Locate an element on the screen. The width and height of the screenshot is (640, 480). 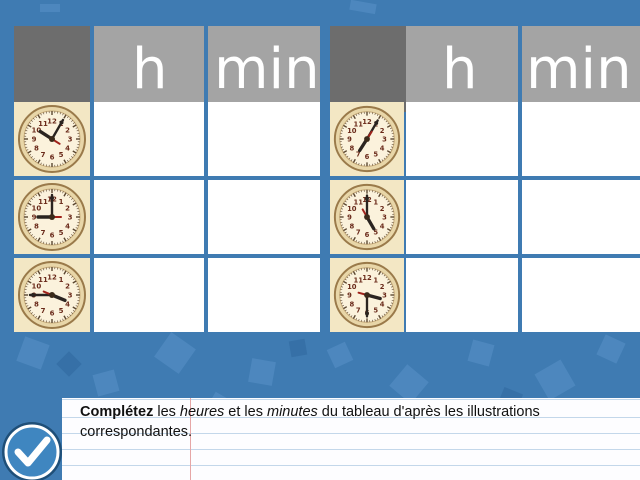
instruction-italic-hours: heures is located at coordinates (202, 412).